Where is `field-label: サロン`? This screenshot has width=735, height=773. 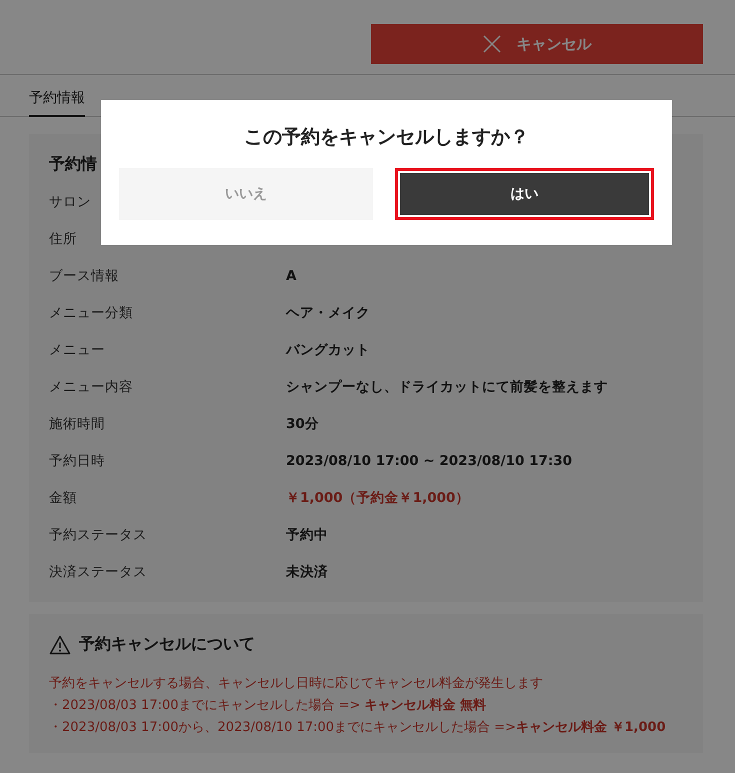
field-label: サロン is located at coordinates (70, 201).